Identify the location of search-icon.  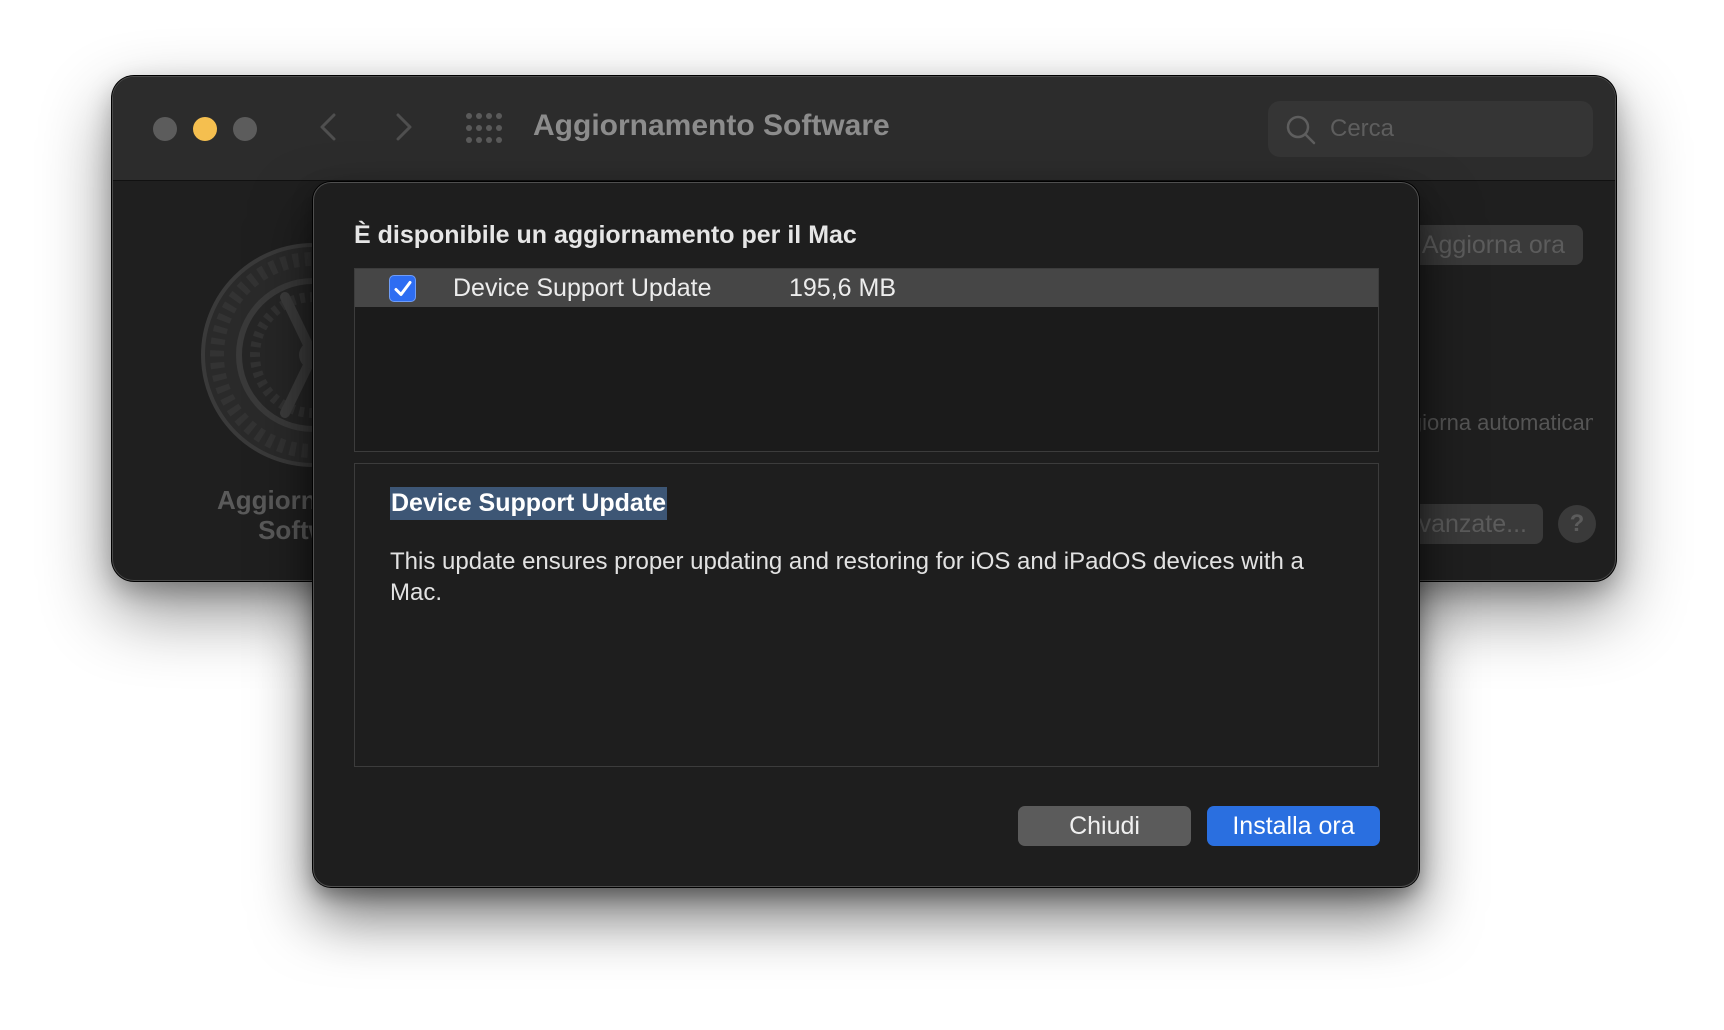
(1301, 130).